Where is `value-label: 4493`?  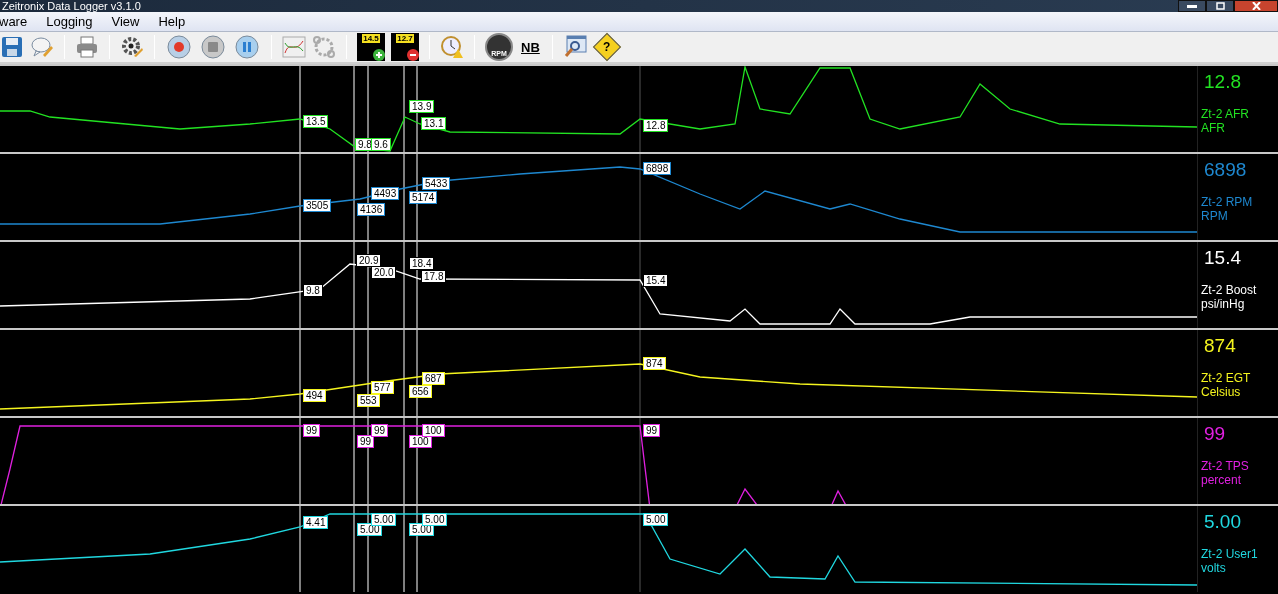 value-label: 4493 is located at coordinates (385, 193).